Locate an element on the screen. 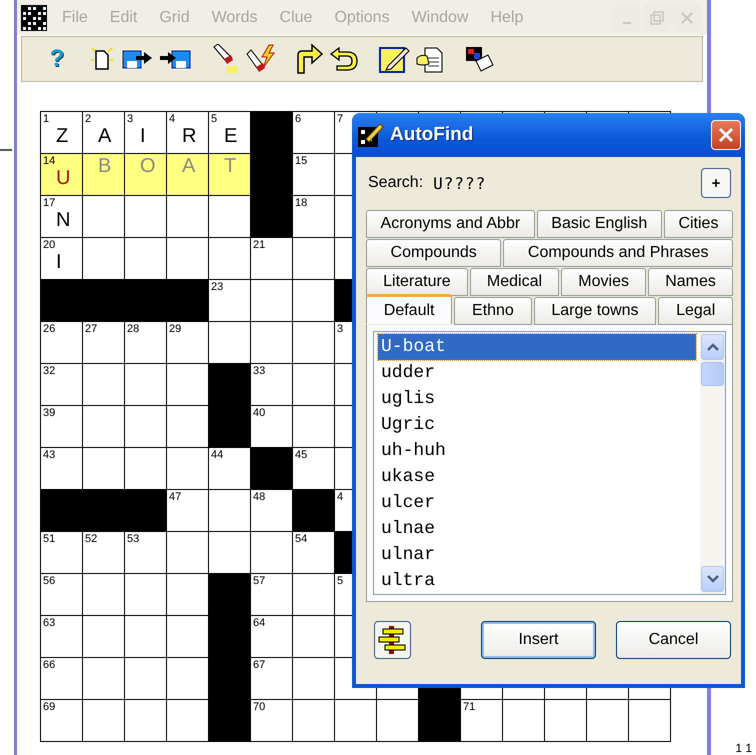 The image size is (756, 755). grid-cell: 45 is located at coordinates (314, 469).